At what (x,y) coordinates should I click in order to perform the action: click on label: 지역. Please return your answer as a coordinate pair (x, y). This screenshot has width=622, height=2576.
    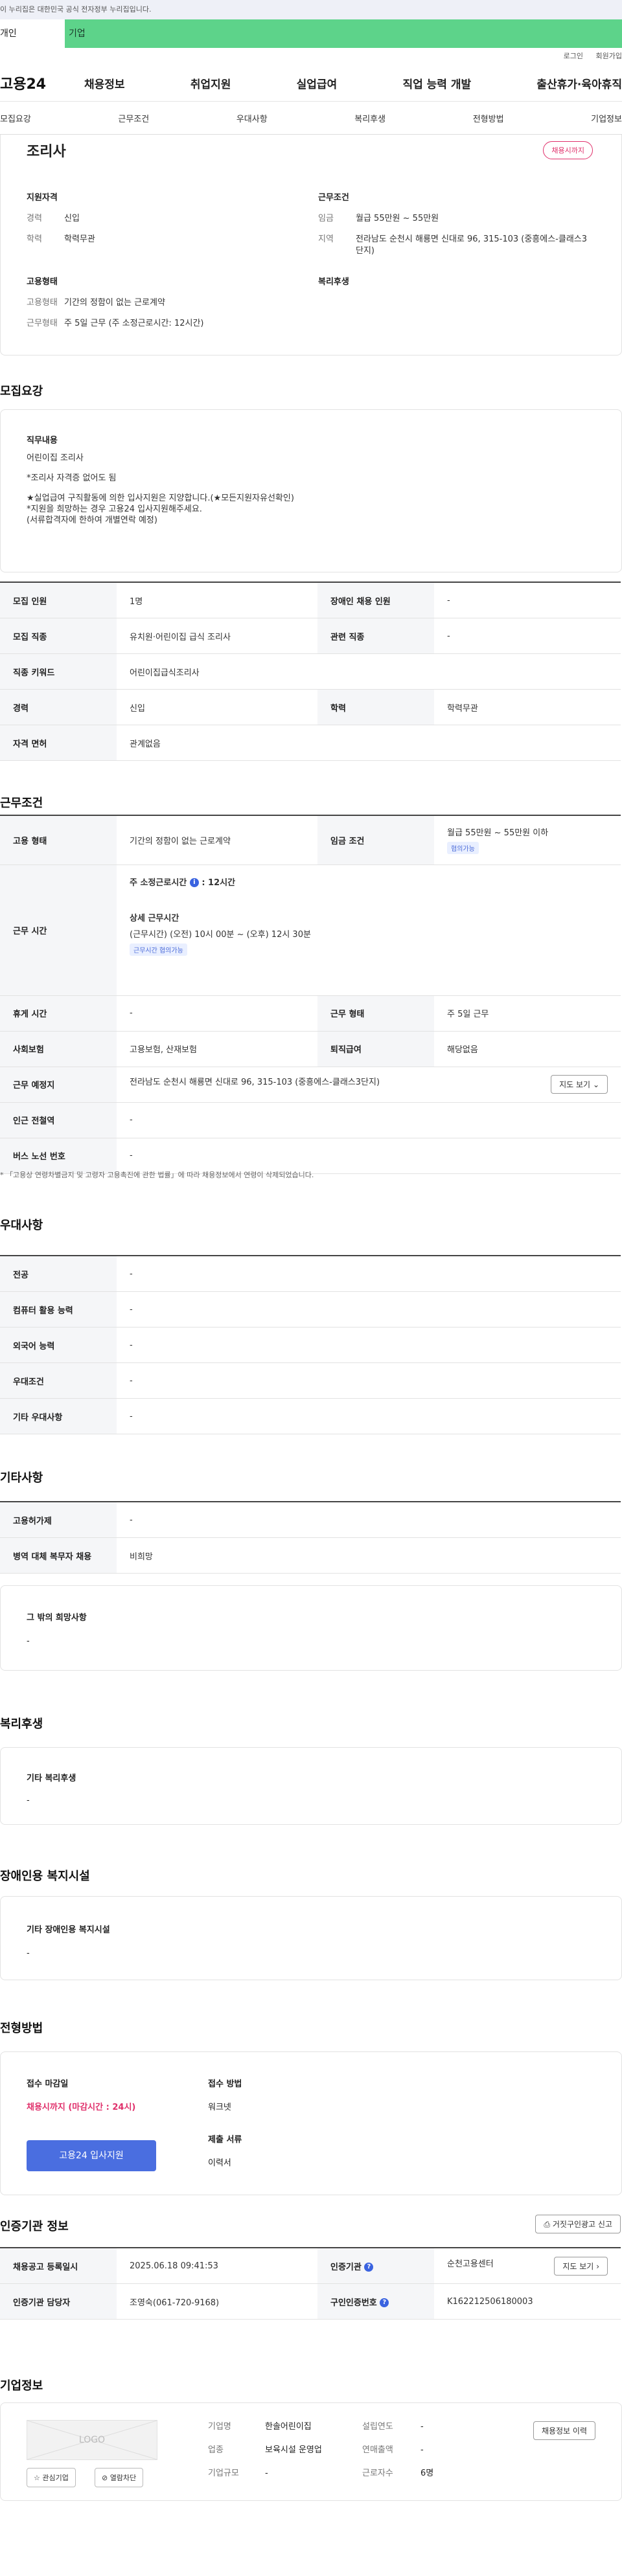
    Looking at the image, I should click on (326, 239).